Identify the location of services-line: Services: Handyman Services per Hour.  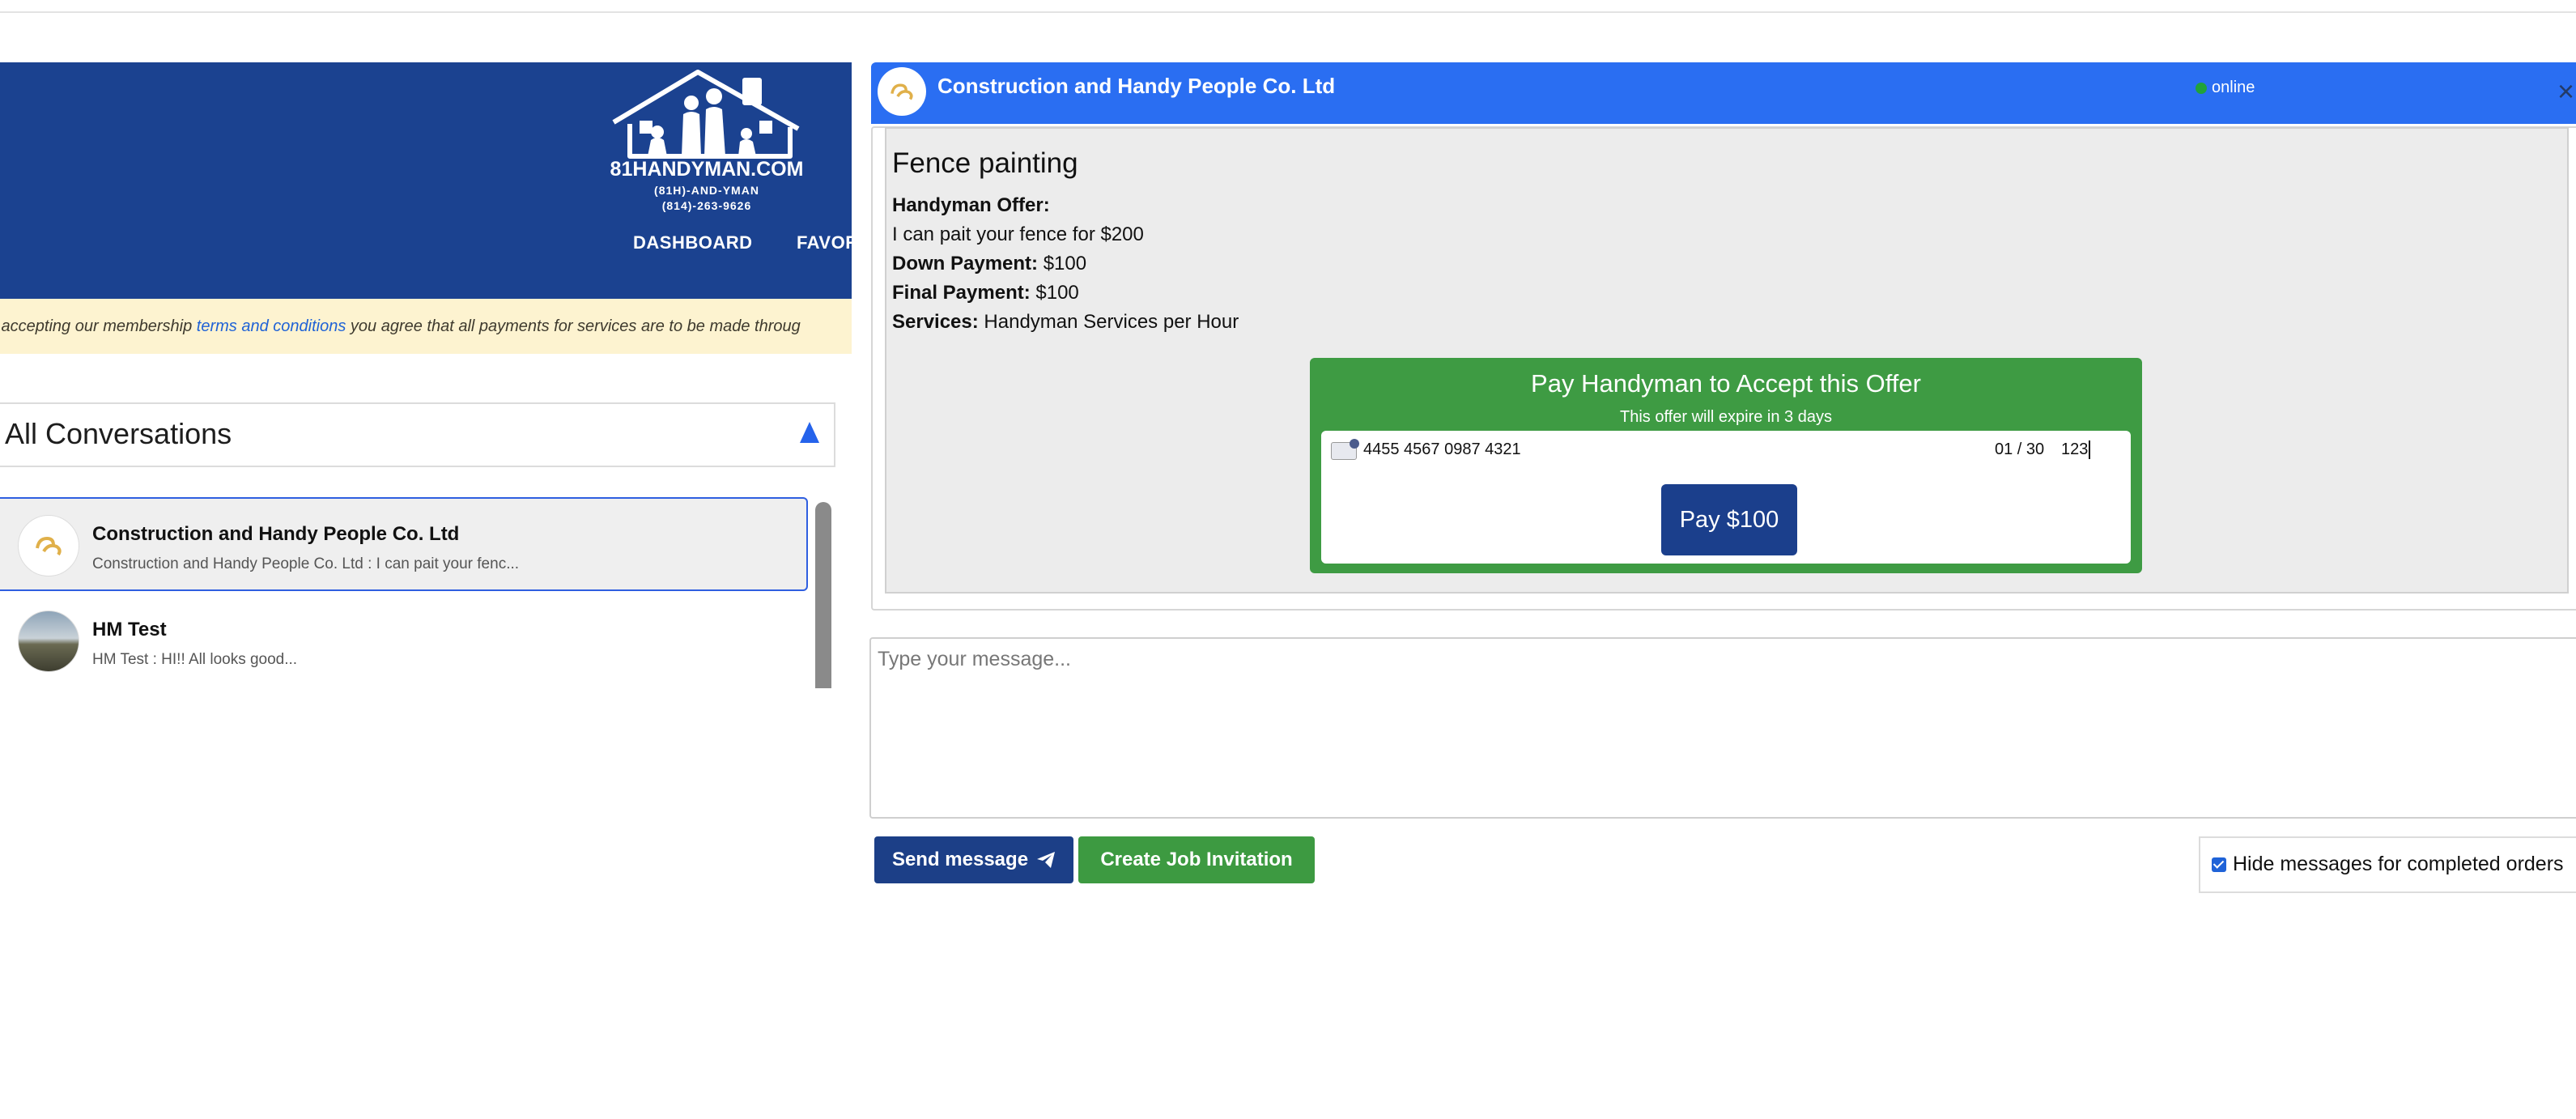
(1066, 323).